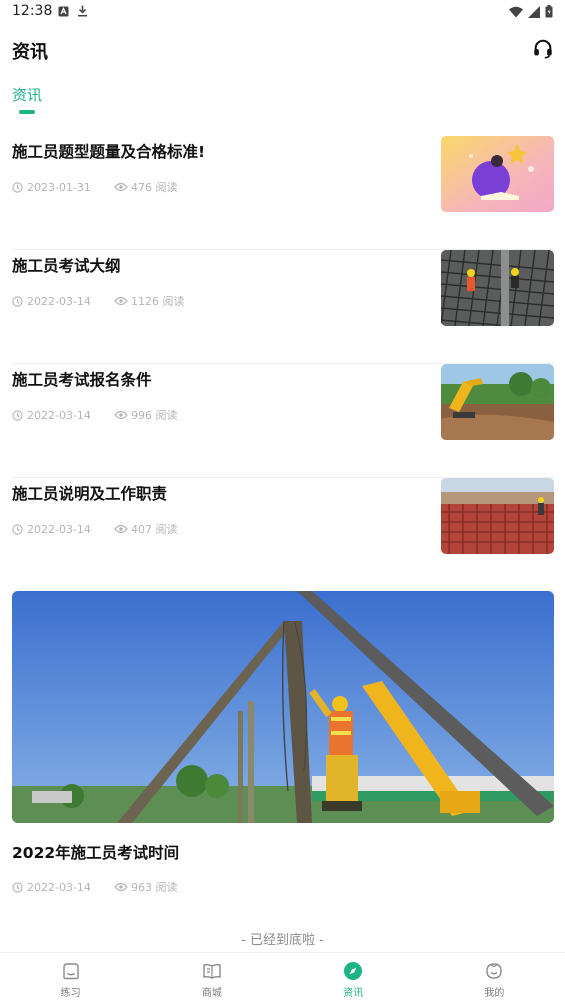 Image resolution: width=565 pixels, height=1004 pixels. Describe the element at coordinates (534, 11) in the screenshot. I see `signal-icon` at that location.